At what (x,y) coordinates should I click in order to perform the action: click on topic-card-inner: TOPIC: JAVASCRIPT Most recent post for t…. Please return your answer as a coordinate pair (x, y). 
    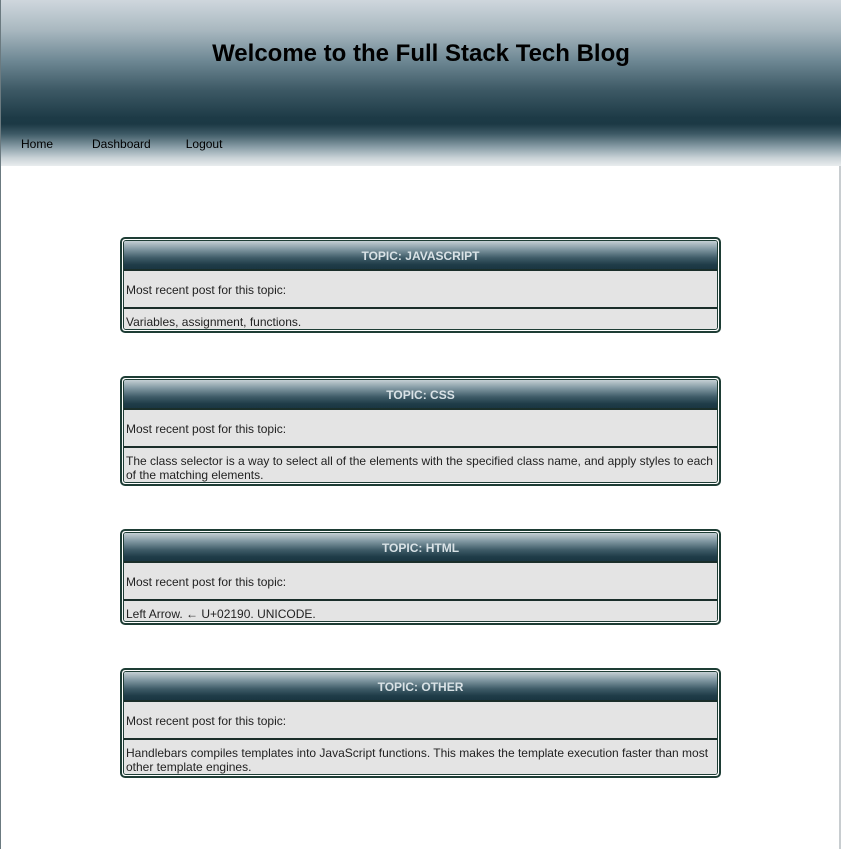
    Looking at the image, I should click on (420, 285).